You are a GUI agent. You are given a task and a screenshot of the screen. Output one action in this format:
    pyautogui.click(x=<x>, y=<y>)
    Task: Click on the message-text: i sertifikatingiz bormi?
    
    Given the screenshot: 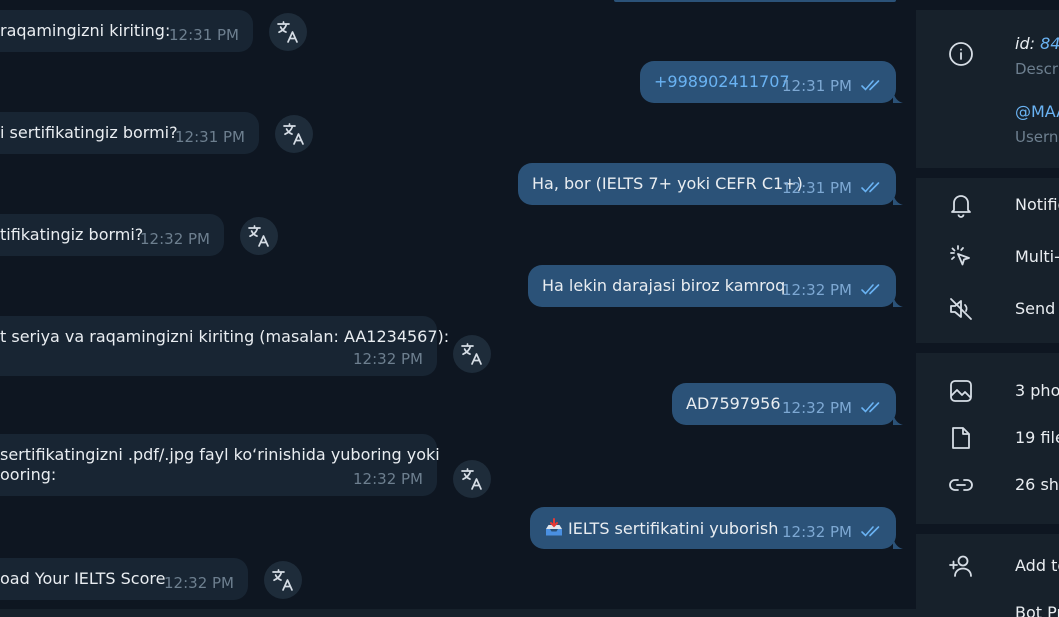 What is the action you would take?
    pyautogui.click(x=89, y=132)
    